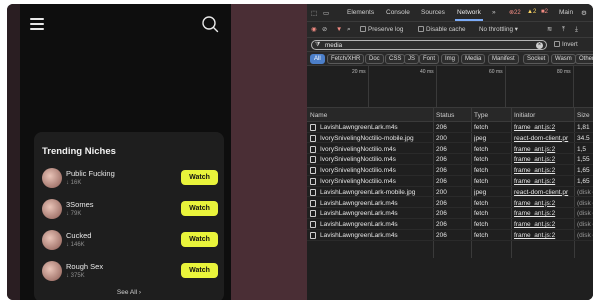 The image size is (600, 306). Describe the element at coordinates (563, 59) in the screenshot. I see `type-filter-wasm: Wasm` at that location.